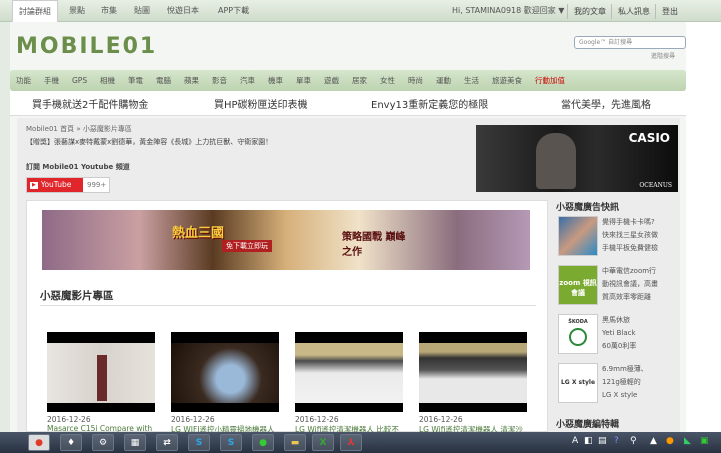 The height and width of the screenshot is (453, 721). Describe the element at coordinates (687, 441) in the screenshot. I see `tray-icon: ◣` at that location.